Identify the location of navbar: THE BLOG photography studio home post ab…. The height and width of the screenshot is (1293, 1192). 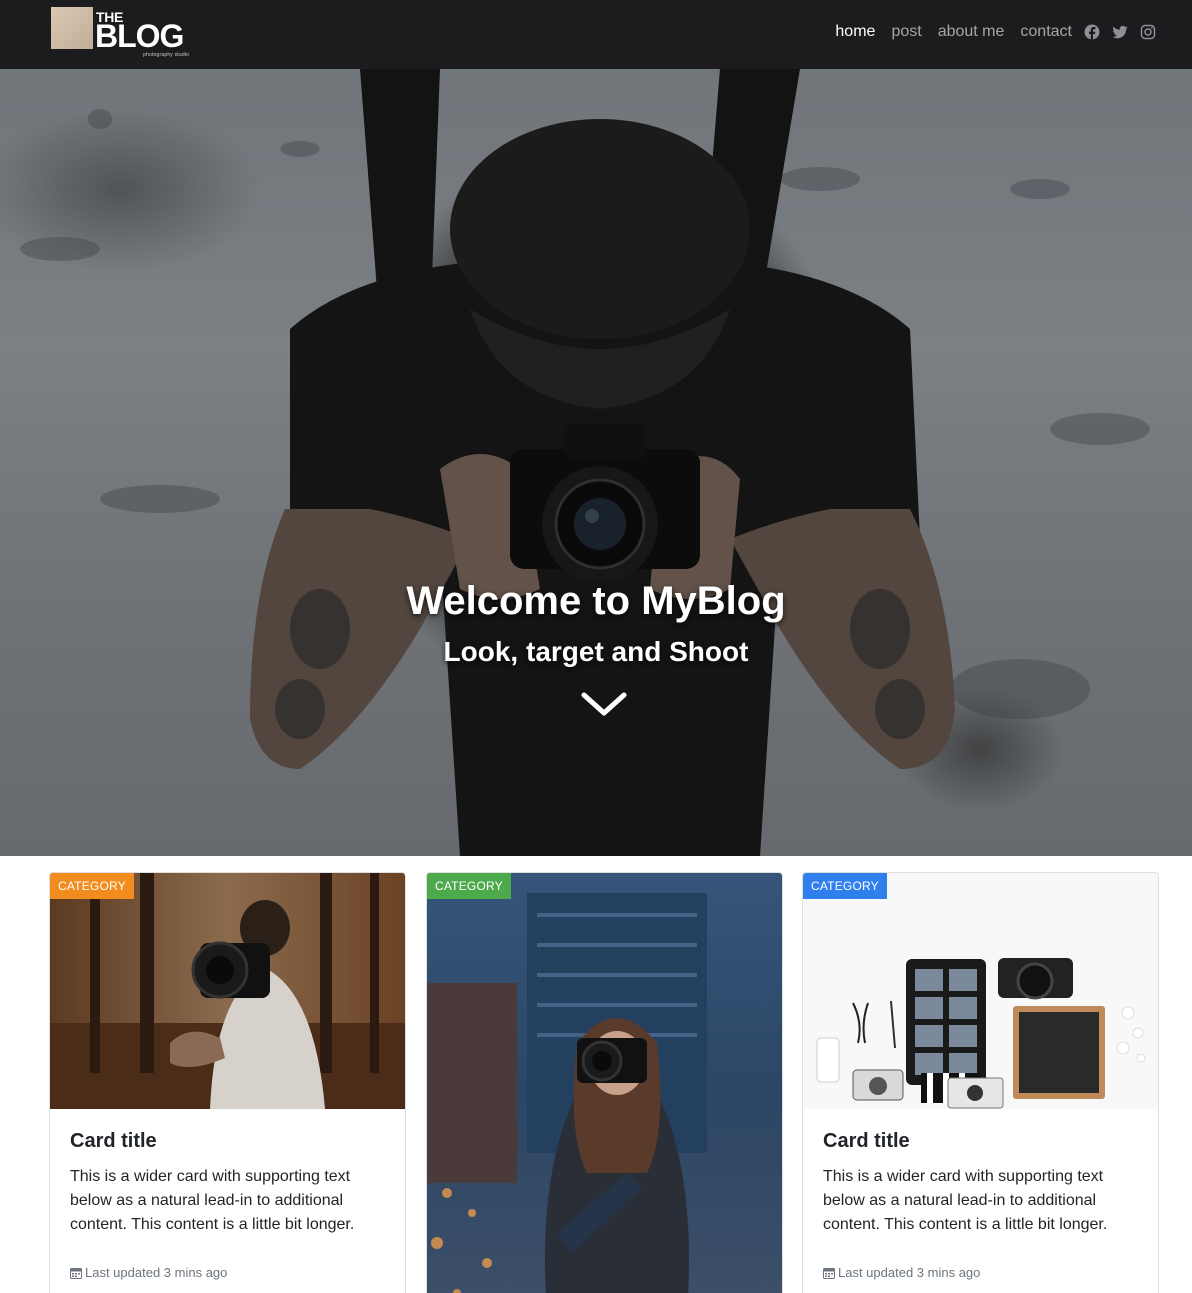
(596, 34).